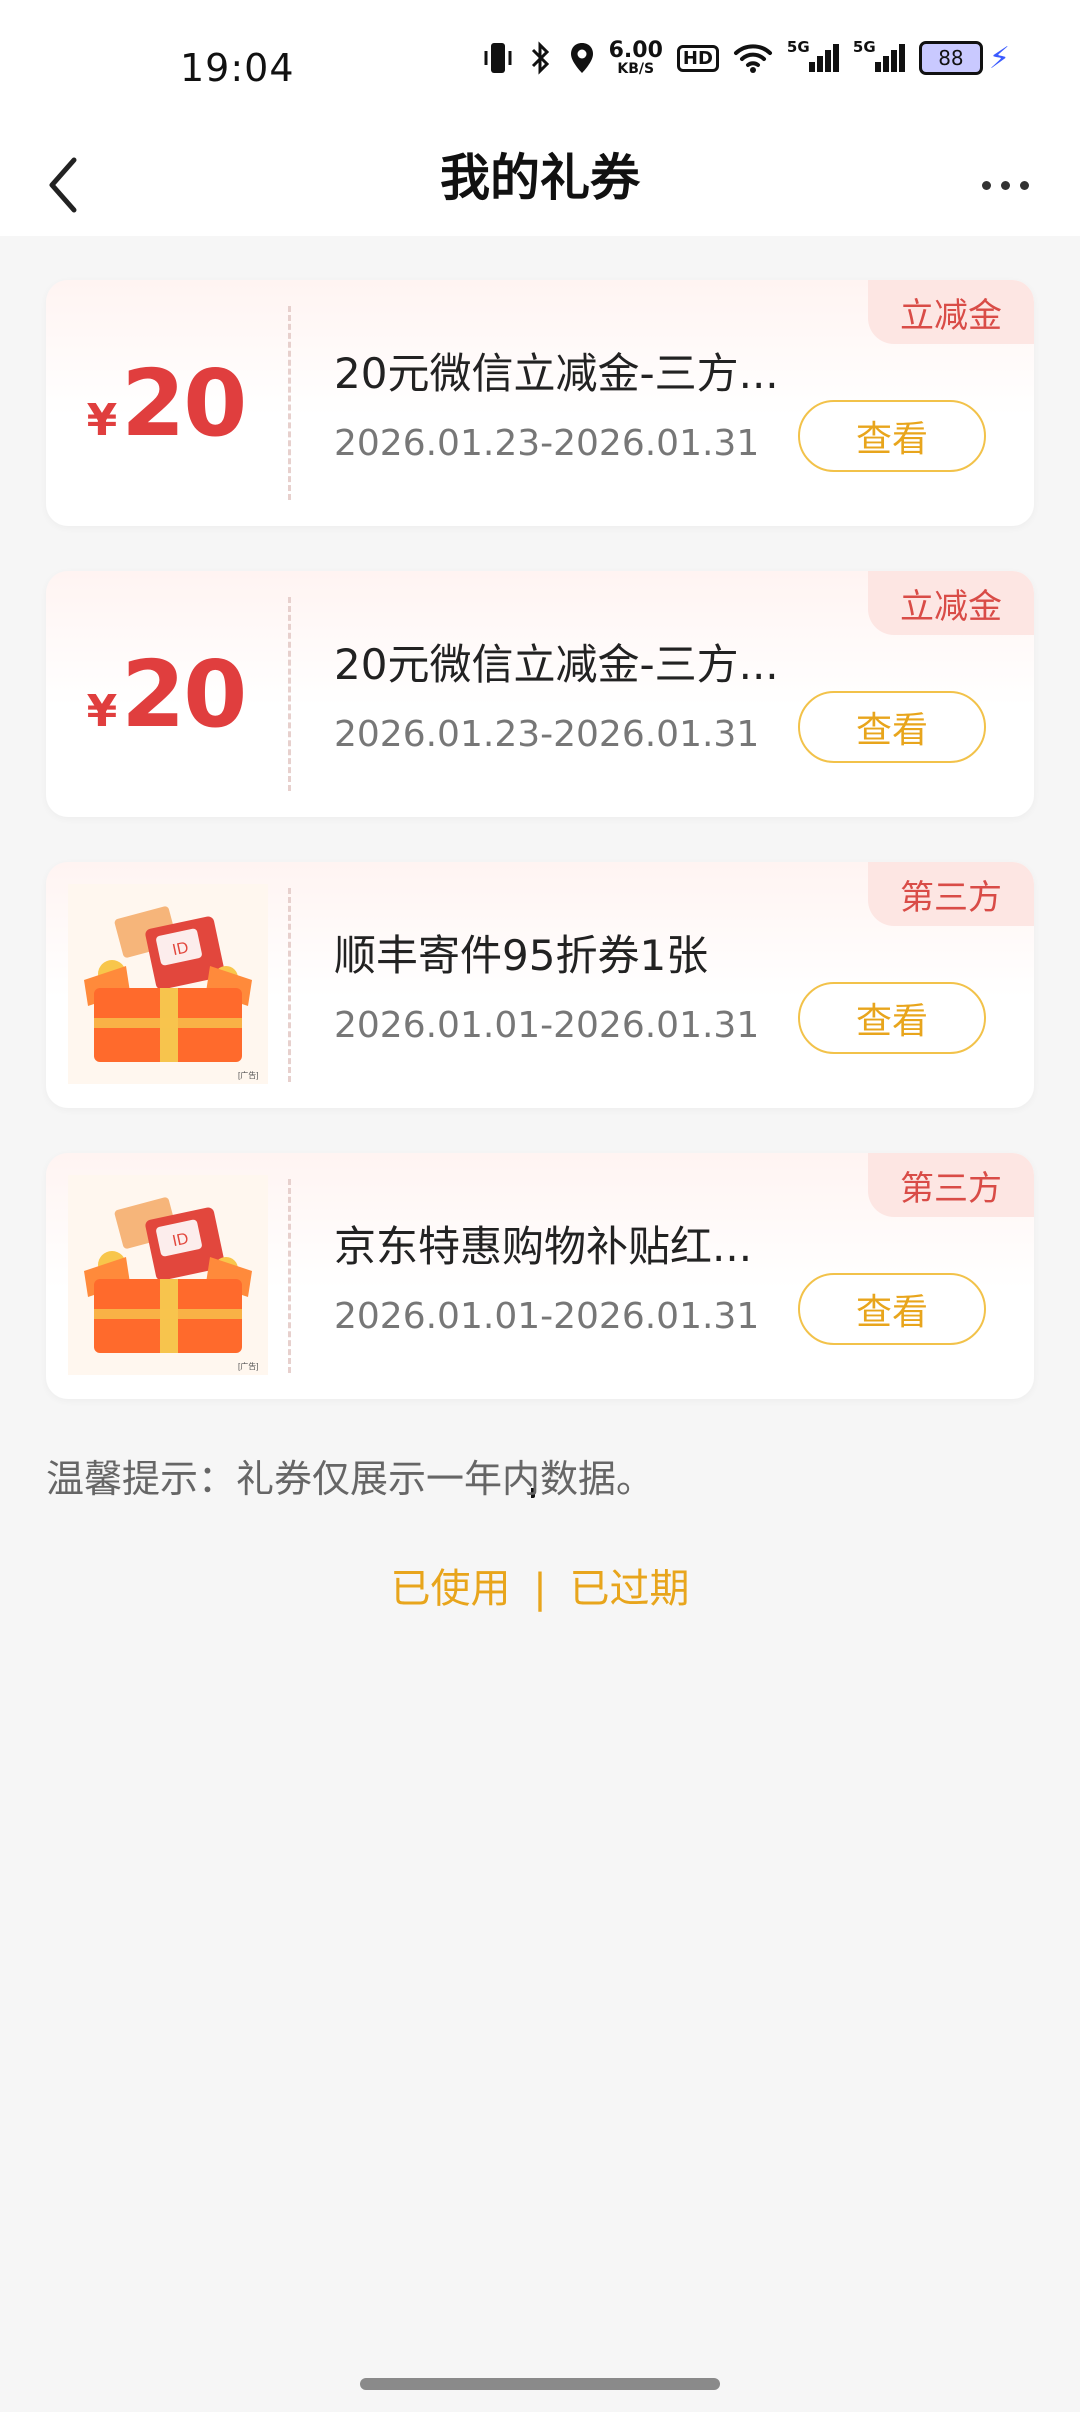  I want to click on charging-icon: ⚡, so click(999, 58).